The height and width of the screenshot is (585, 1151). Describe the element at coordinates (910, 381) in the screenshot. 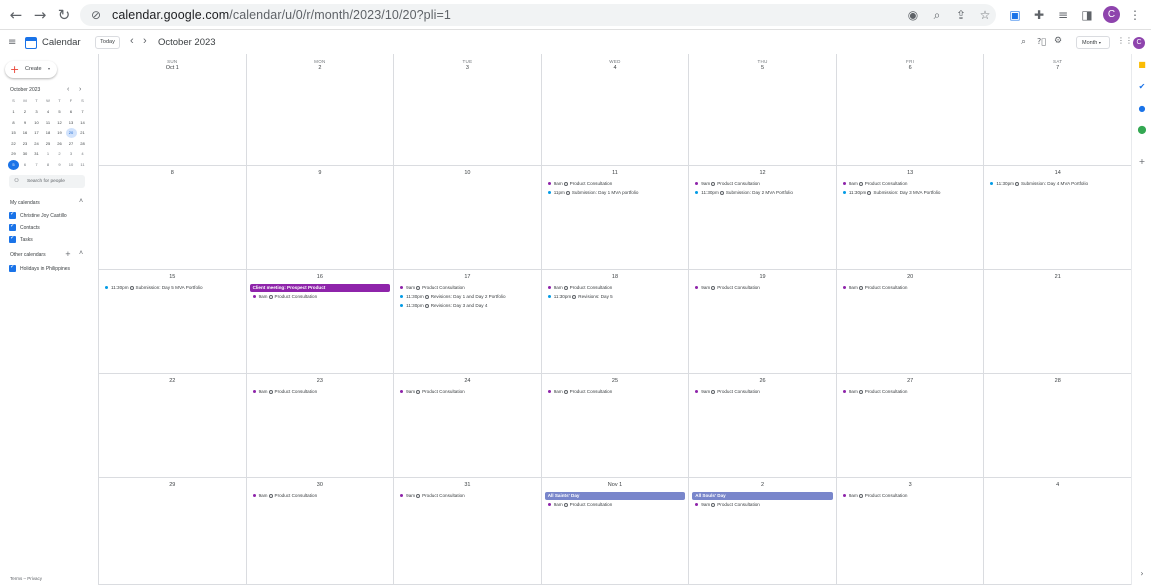

I see `day-number: 27` at that location.